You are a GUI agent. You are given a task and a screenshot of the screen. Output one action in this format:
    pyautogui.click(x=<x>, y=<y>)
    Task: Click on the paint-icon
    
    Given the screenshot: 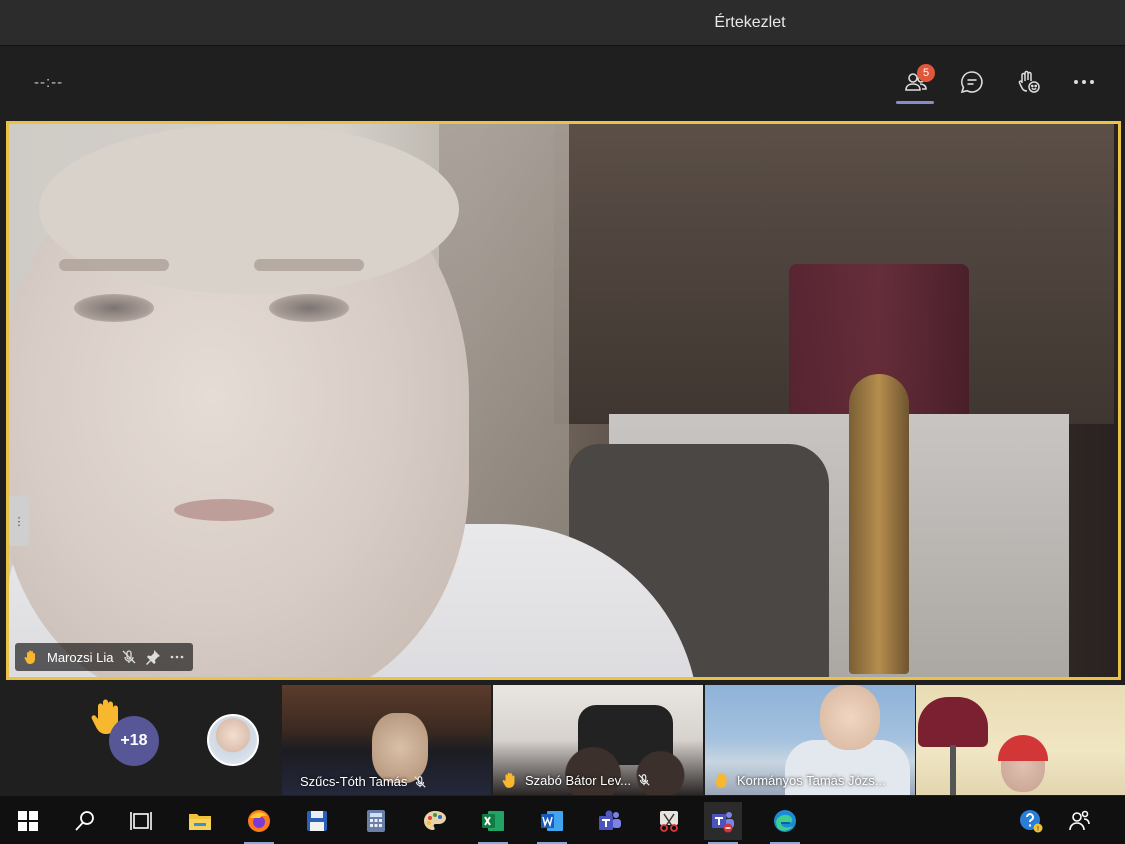 What is the action you would take?
    pyautogui.click(x=435, y=820)
    